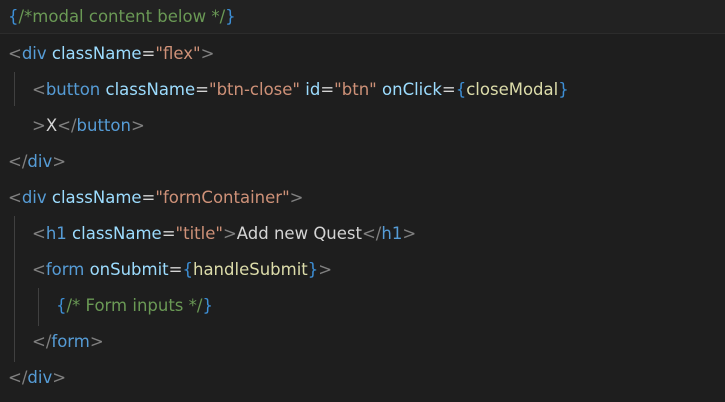 The height and width of the screenshot is (402, 725). What do you see at coordinates (254, 89) in the screenshot?
I see `code-token: "btn-close"` at bounding box center [254, 89].